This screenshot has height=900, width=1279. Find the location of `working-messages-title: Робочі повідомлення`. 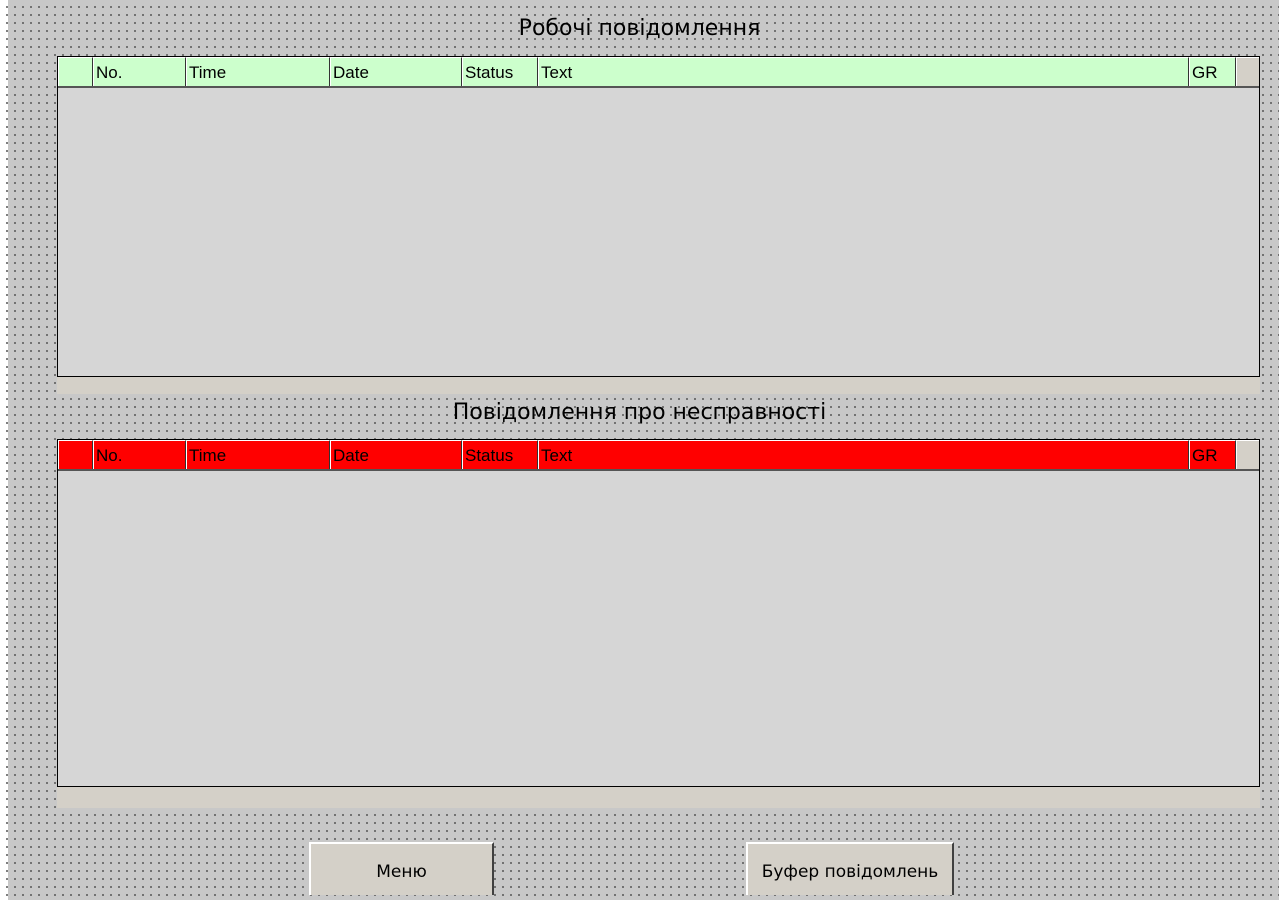

working-messages-title: Робочі повідомлення is located at coordinates (639, 28).